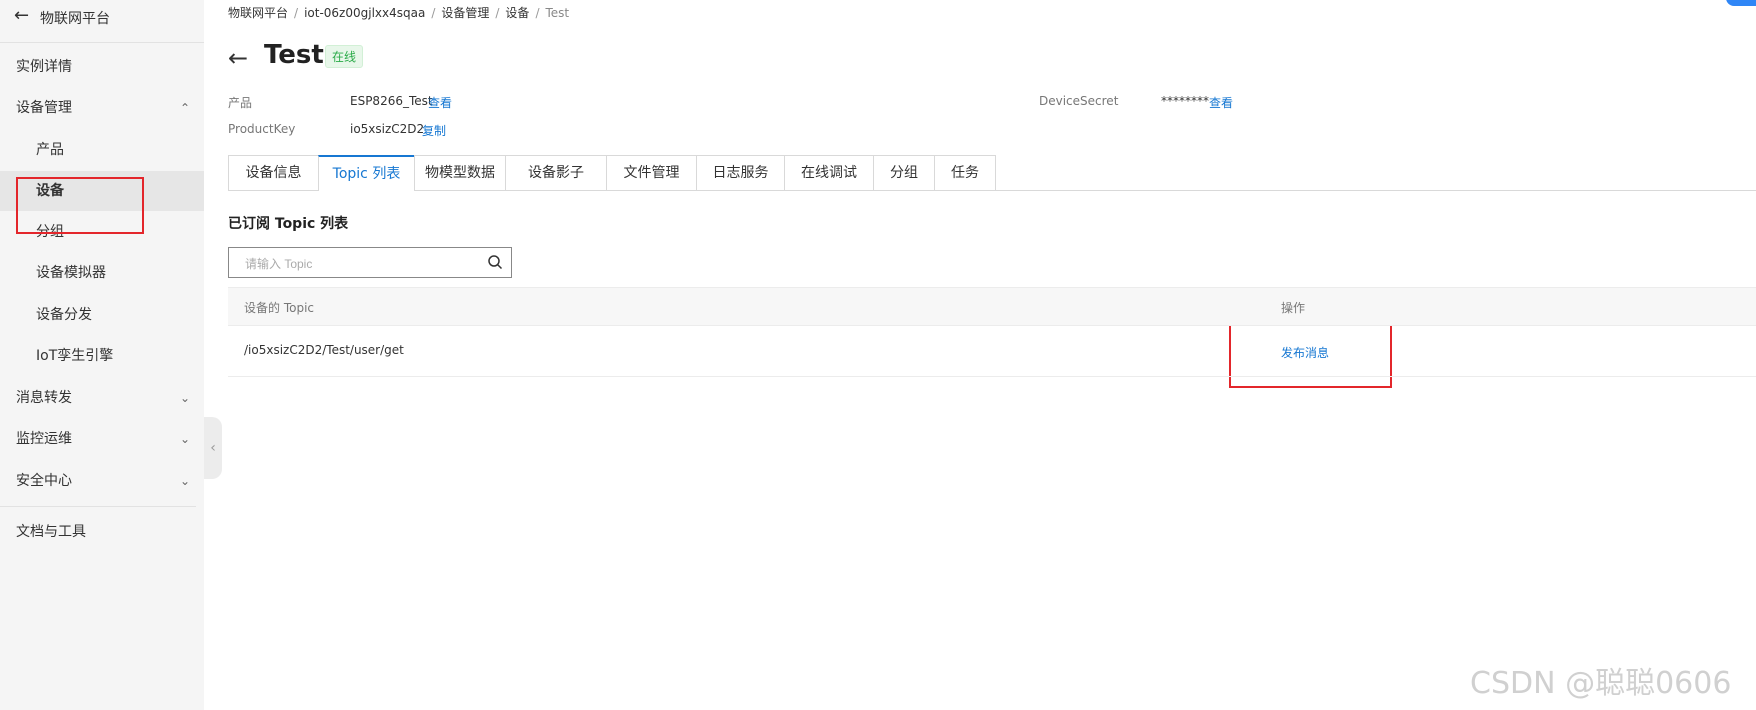  What do you see at coordinates (102, 315) in the screenshot?
I see `sidebar-item-device-distribution: 设备分发` at bounding box center [102, 315].